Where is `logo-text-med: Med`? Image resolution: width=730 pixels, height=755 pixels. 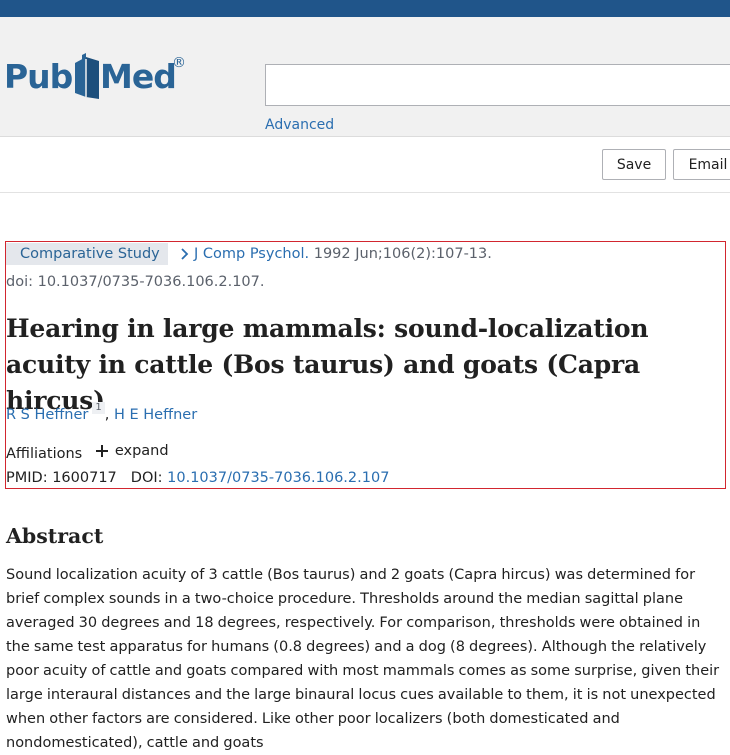 logo-text-med: Med is located at coordinates (138, 76).